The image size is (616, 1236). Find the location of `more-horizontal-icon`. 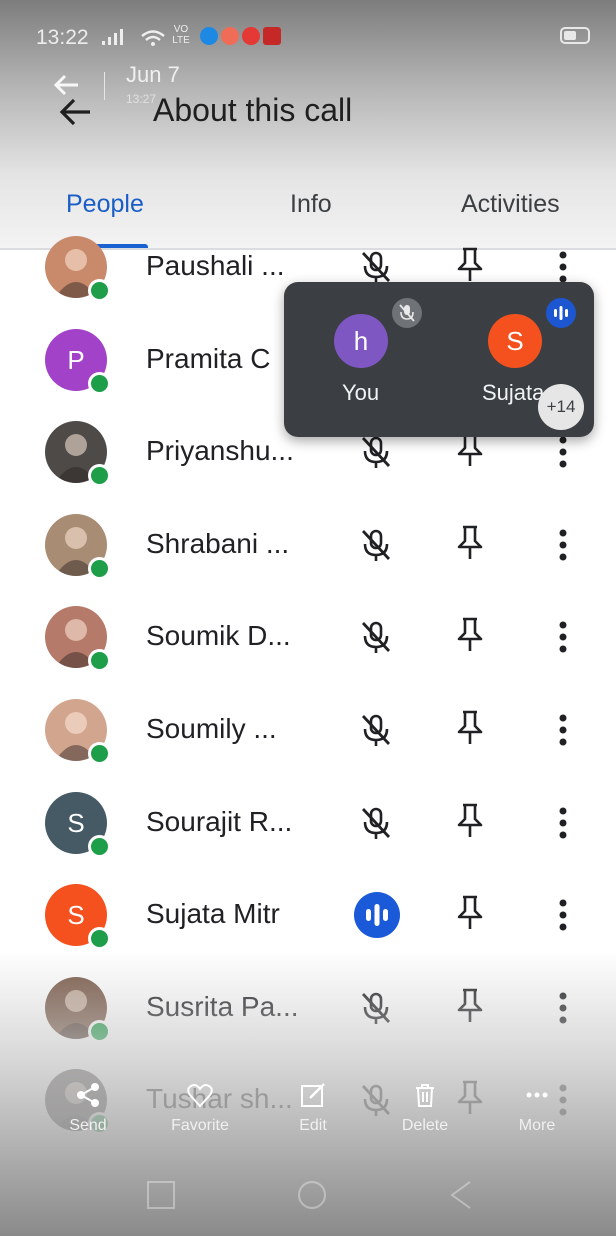

more-horizontal-icon is located at coordinates (537, 1095).